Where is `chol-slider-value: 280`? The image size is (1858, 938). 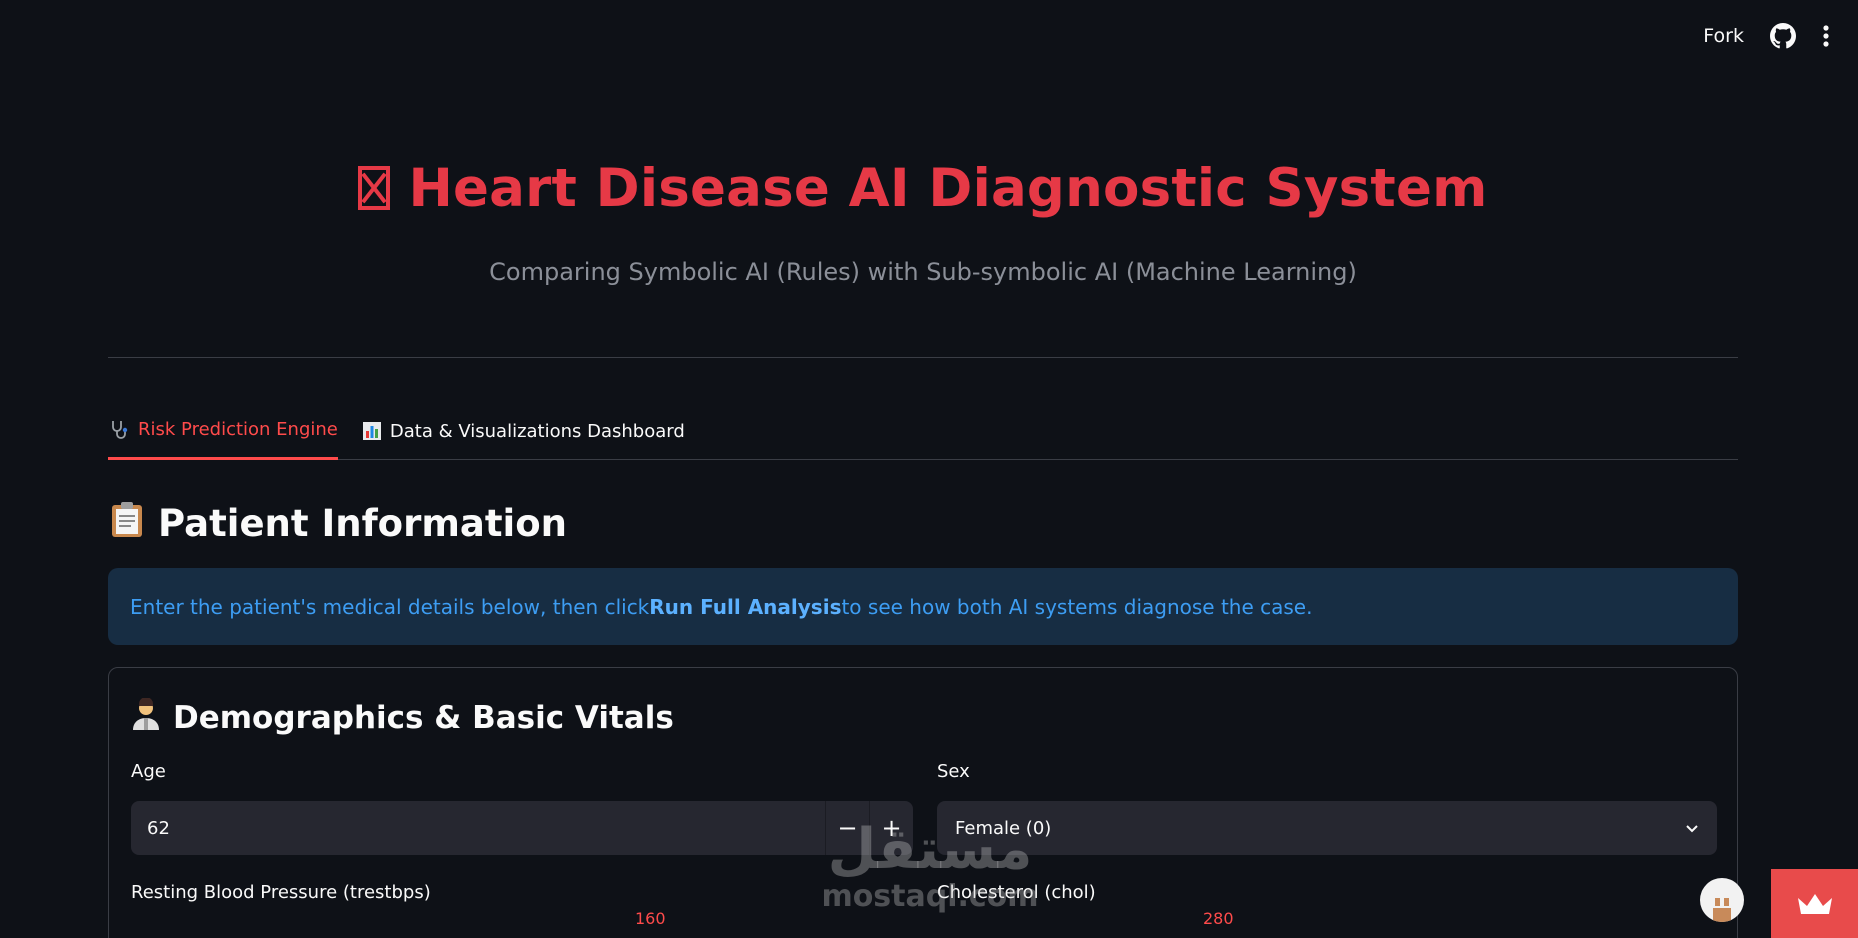 chol-slider-value: 280 is located at coordinates (1218, 918).